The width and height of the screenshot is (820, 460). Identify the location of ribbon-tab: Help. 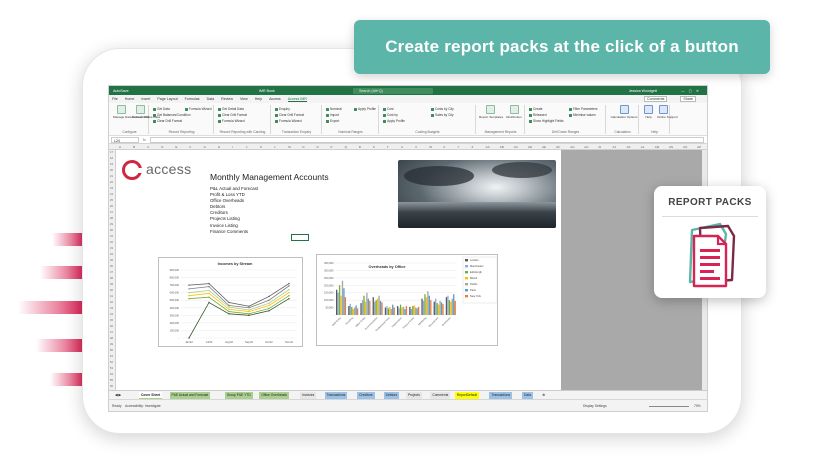
(258, 99).